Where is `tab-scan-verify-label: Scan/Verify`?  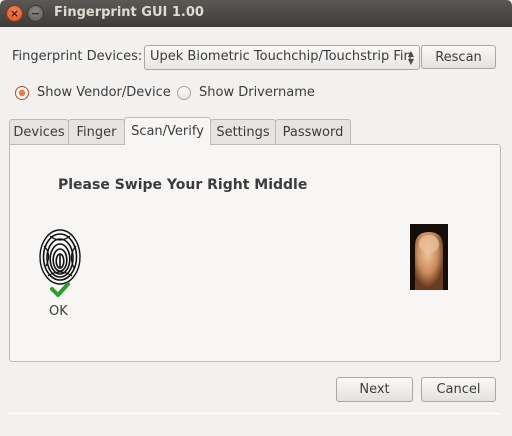
tab-scan-verify-label: Scan/Verify is located at coordinates (167, 131).